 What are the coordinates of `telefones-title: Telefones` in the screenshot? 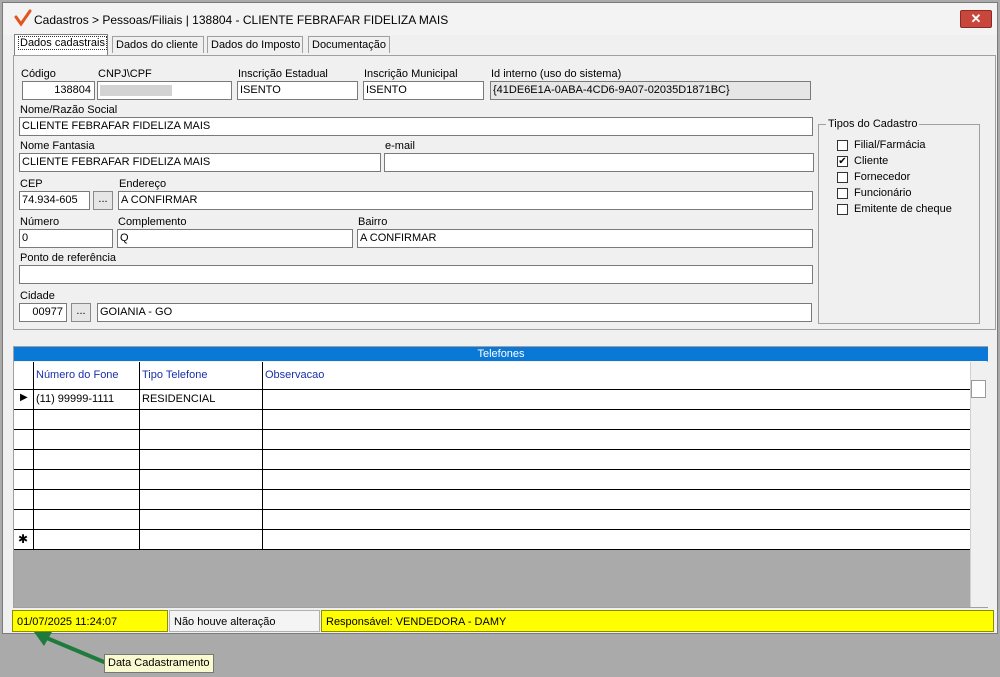 It's located at (501, 354).